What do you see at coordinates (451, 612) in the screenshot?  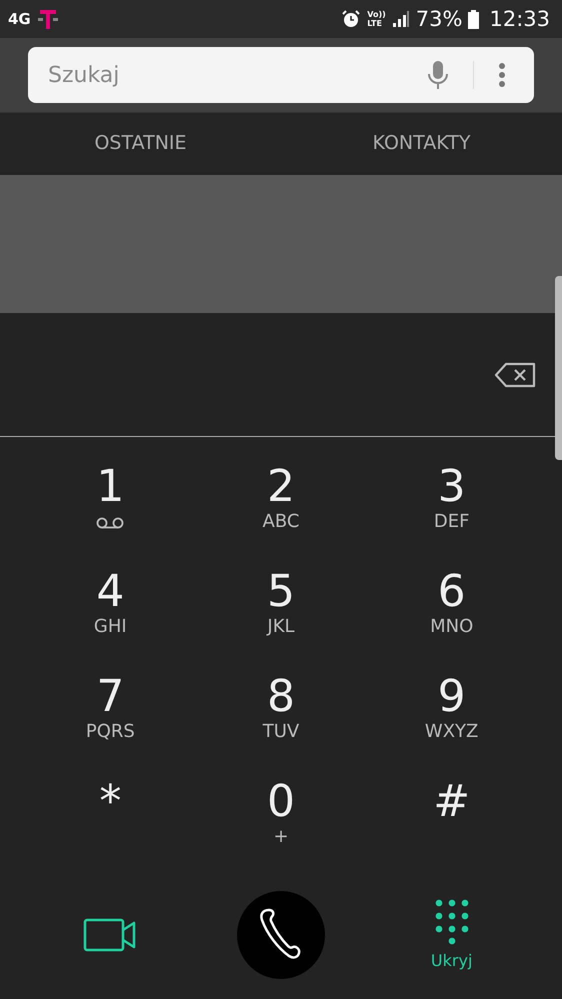 I see `dial-key: 6 MNO` at bounding box center [451, 612].